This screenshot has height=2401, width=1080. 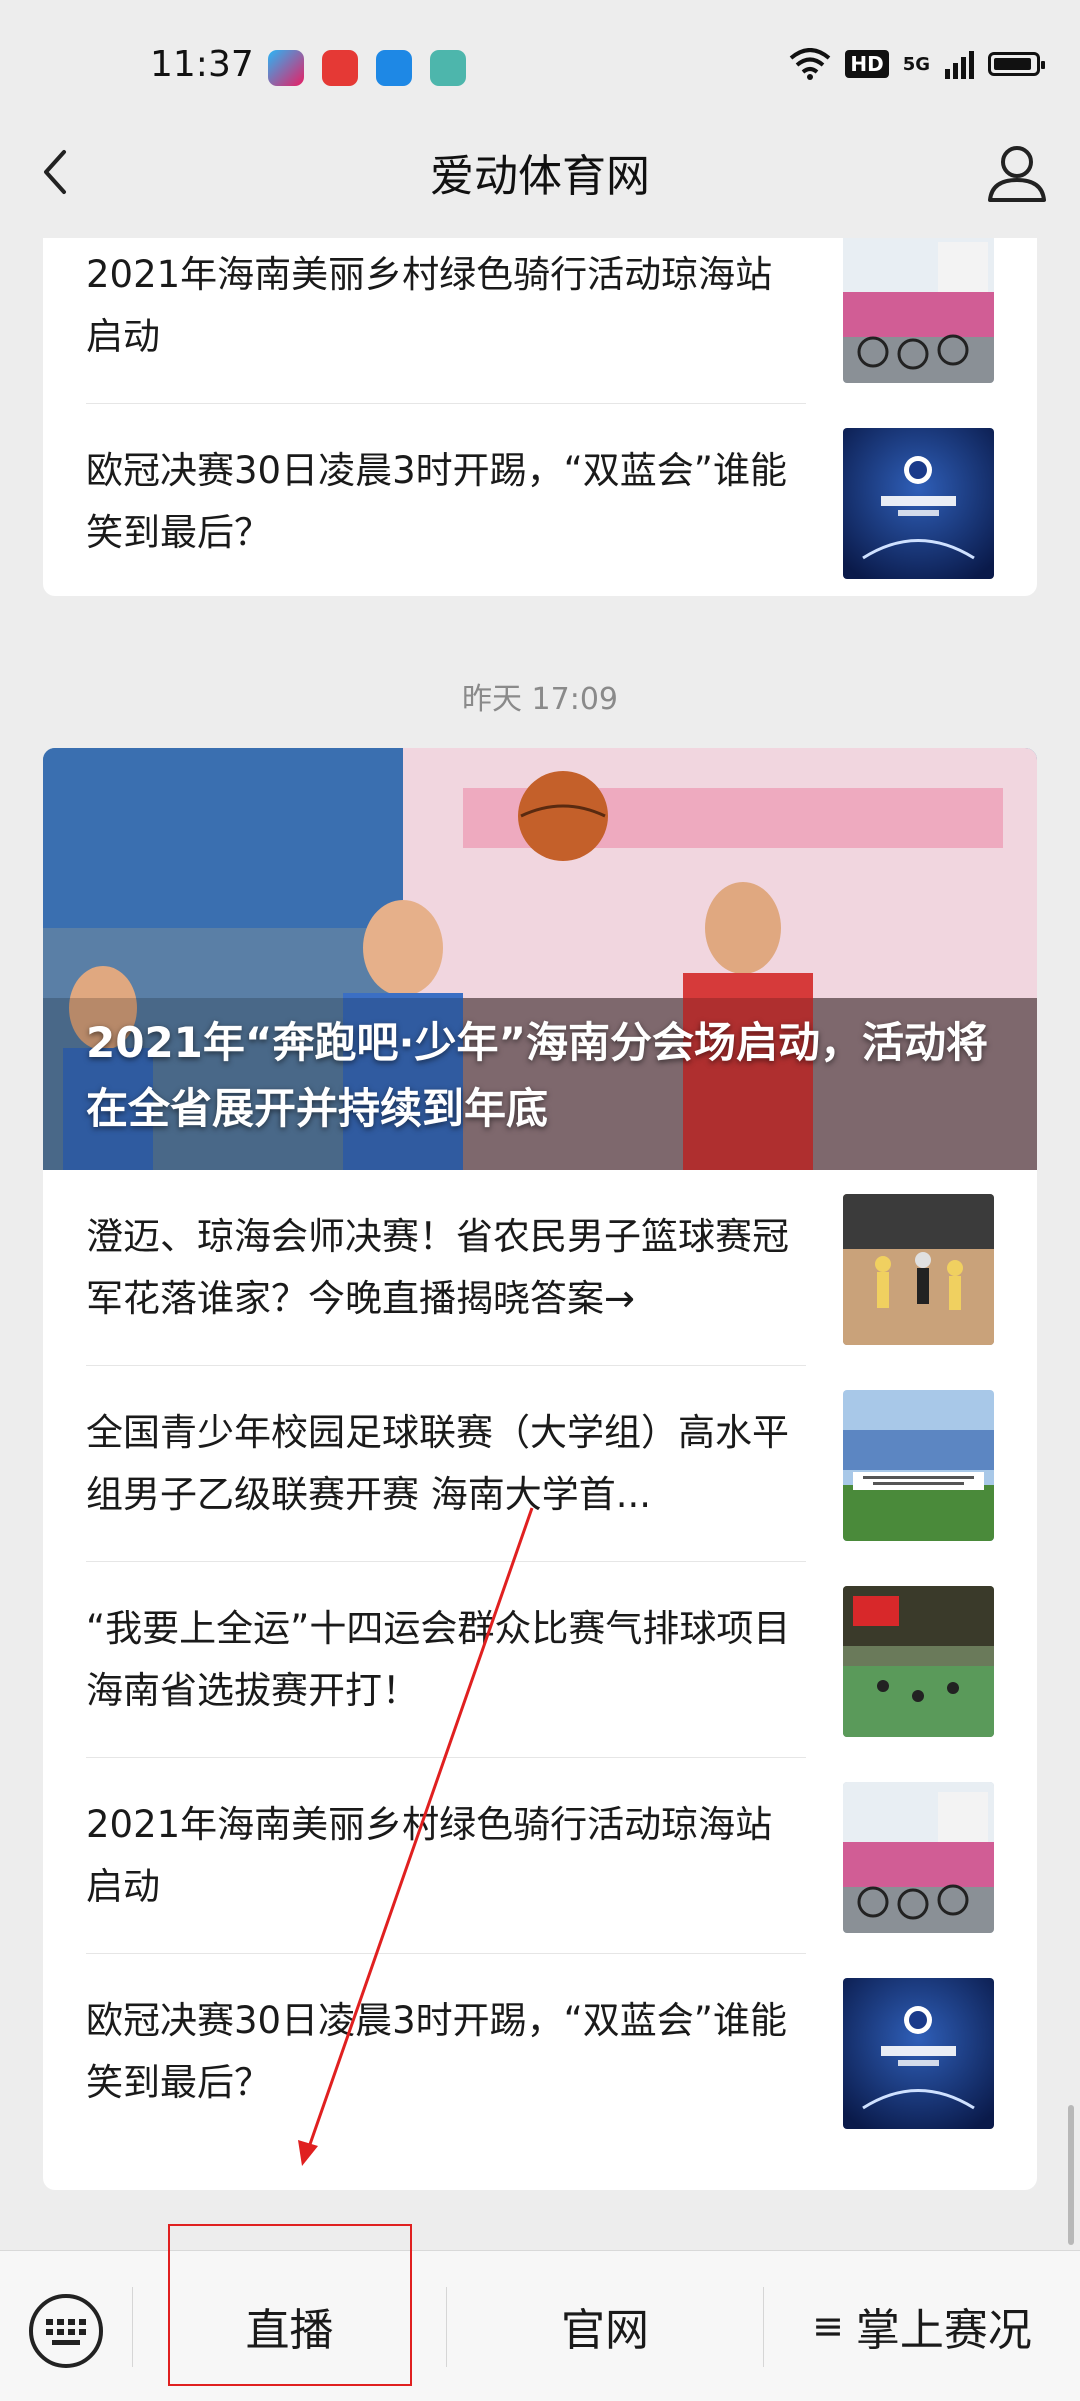 I want to click on keyboard-icon, so click(x=66, y=2331).